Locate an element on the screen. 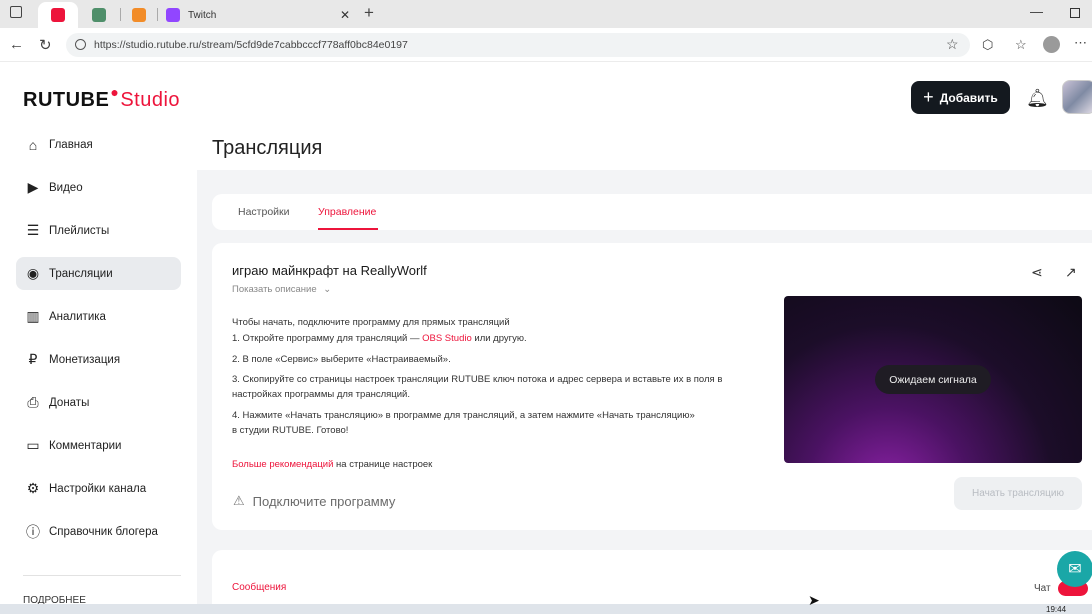 The height and width of the screenshot is (614, 1092). connect-program-warning: ⚠ Подключите программу is located at coordinates (314, 501).